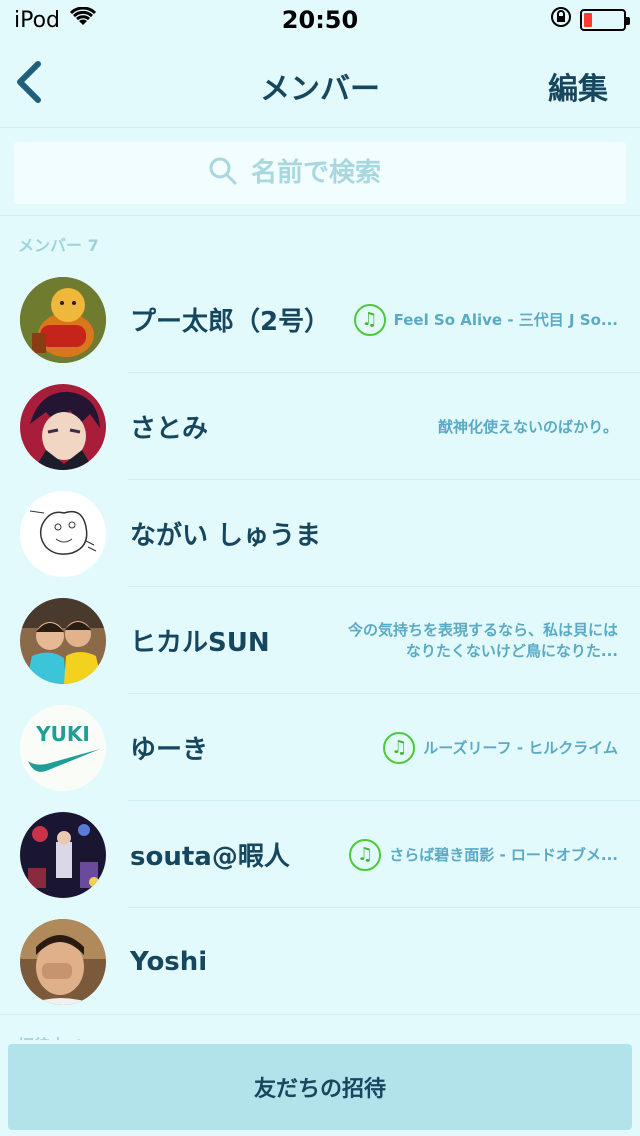 This screenshot has width=640, height=1136. I want to click on search-icon, so click(223, 173).